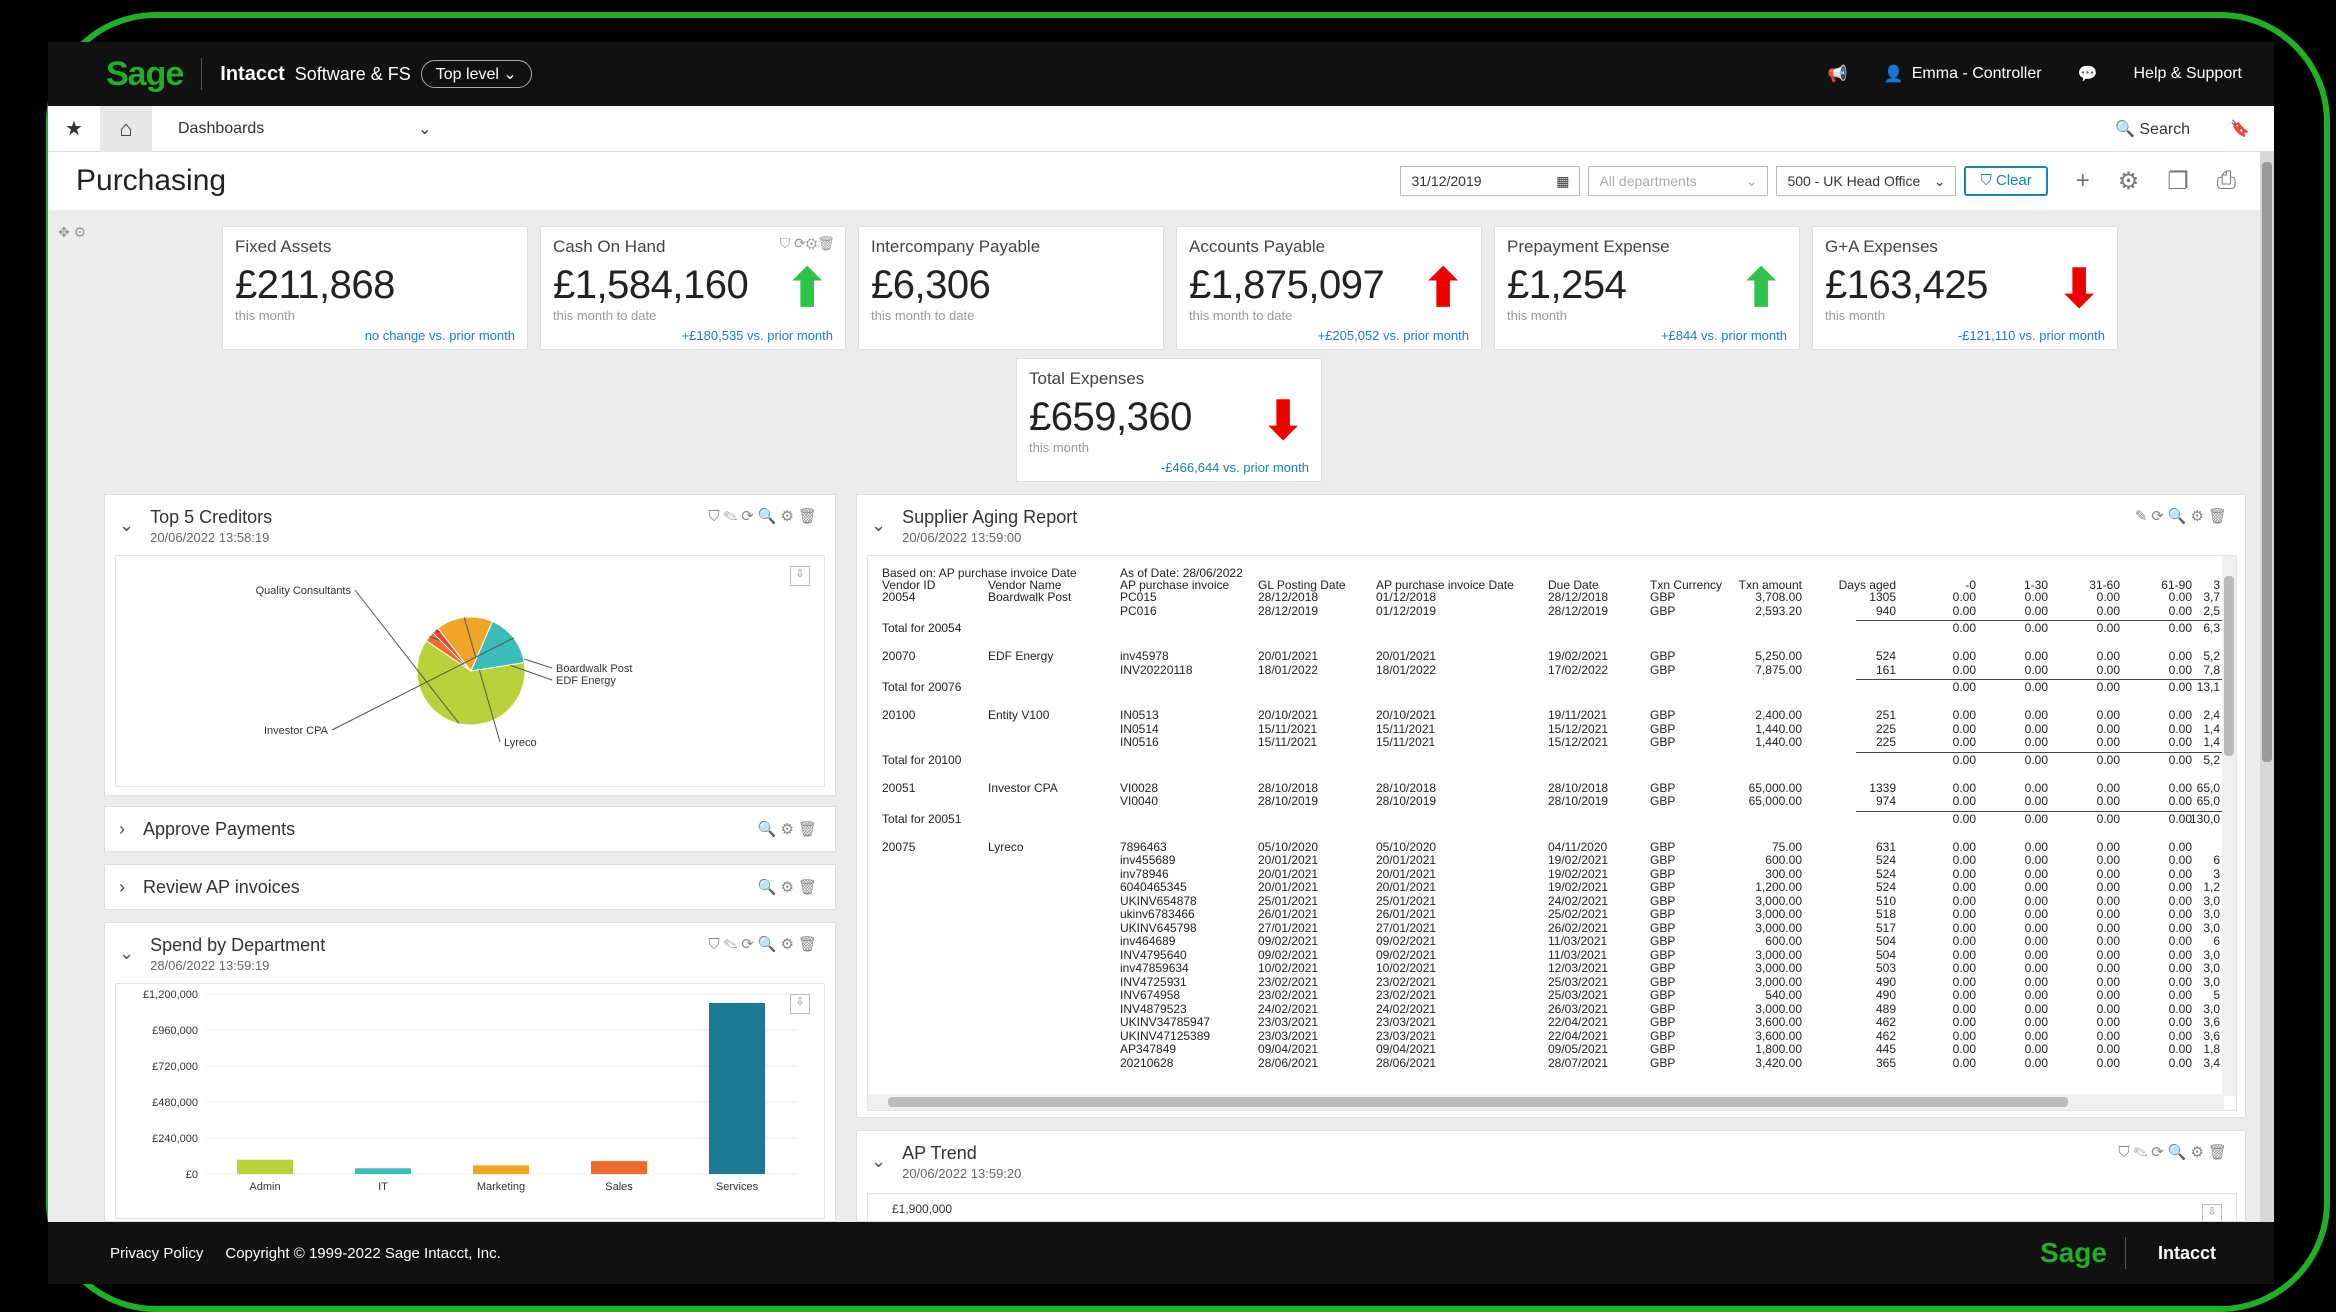 This screenshot has height=1312, width=2336. Describe the element at coordinates (1393, 335) in the screenshot. I see `kpi-change: +£205,052 vs. prior month` at that location.